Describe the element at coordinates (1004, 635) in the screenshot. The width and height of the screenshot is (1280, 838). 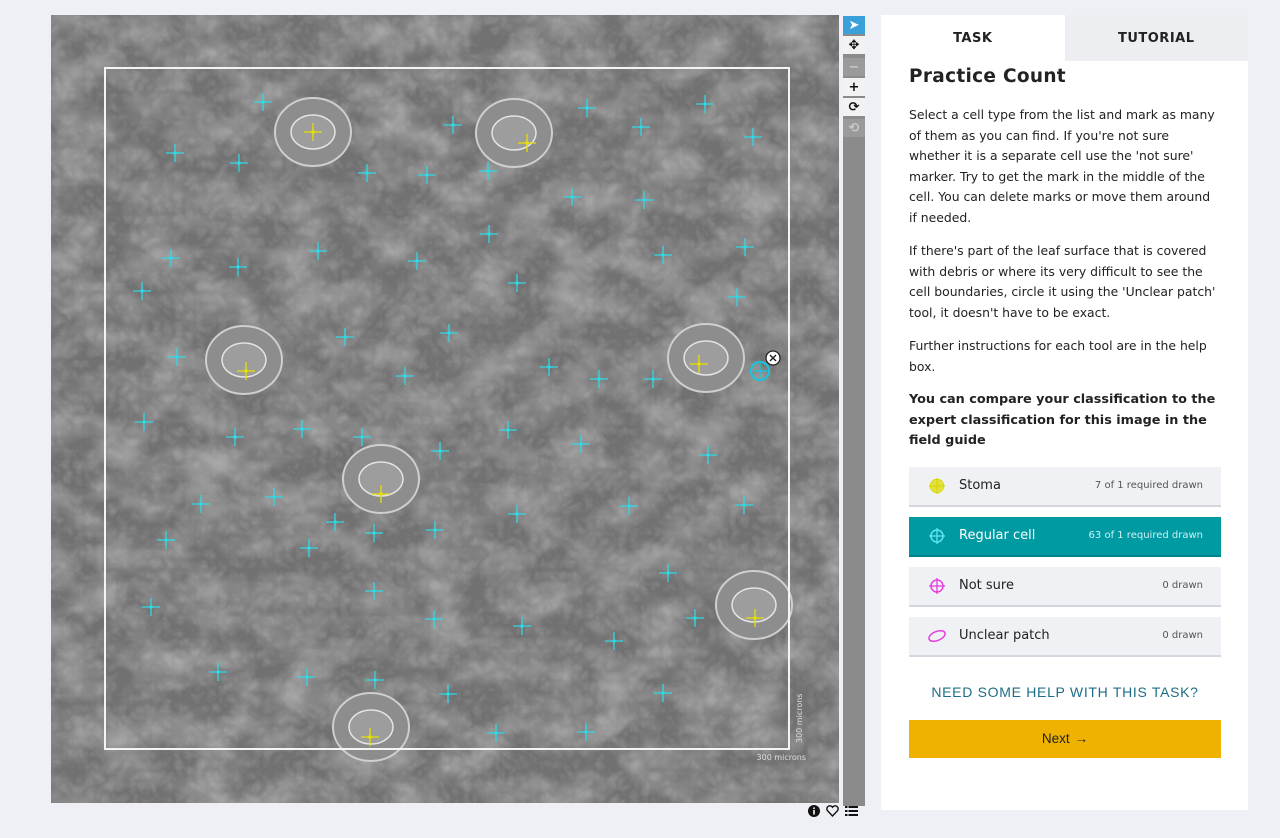
I see `tool-label: Unclear patch` at that location.